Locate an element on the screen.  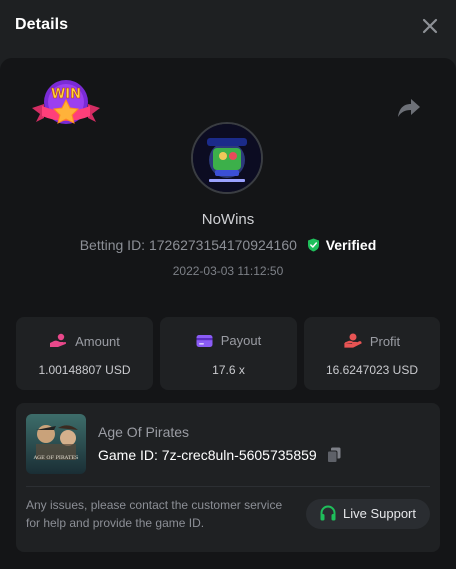
dialog-title: Details is located at coordinates (42, 24).